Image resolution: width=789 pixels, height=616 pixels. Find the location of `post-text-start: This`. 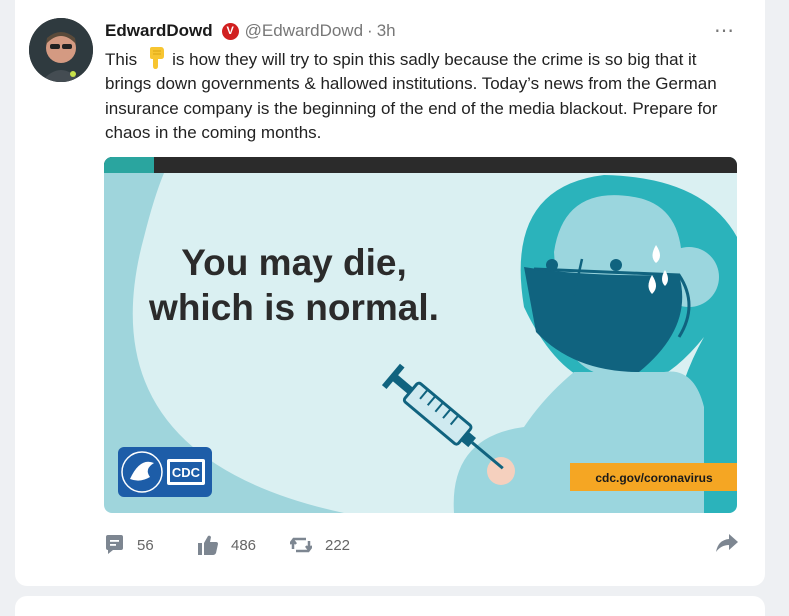

post-text-start: This is located at coordinates (121, 59).